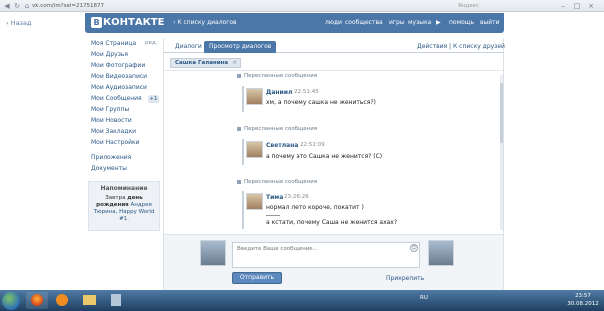 This screenshot has height=311, width=604. I want to click on menu-edit-link: ред., so click(151, 43).